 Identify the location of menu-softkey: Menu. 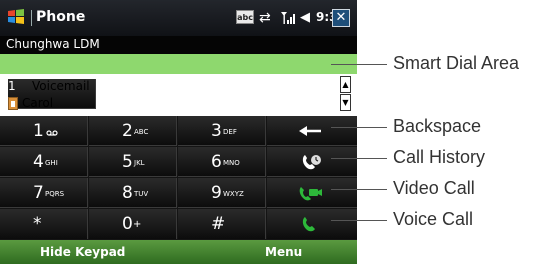
(283, 252).